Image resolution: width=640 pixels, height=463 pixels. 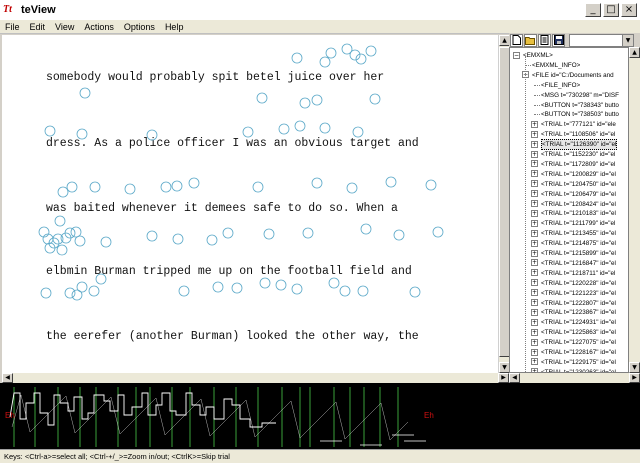 I want to click on scroll-left-arrow-icon: ◀, so click(x=7, y=378).